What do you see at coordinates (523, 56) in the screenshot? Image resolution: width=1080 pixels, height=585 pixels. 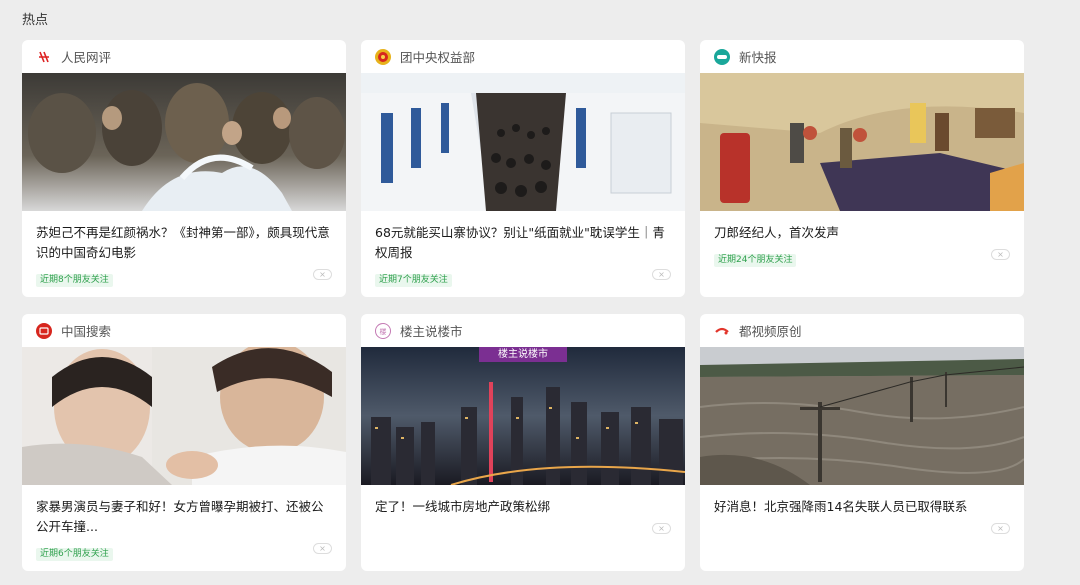 I see `card-source: 团中央权益部` at bounding box center [523, 56].